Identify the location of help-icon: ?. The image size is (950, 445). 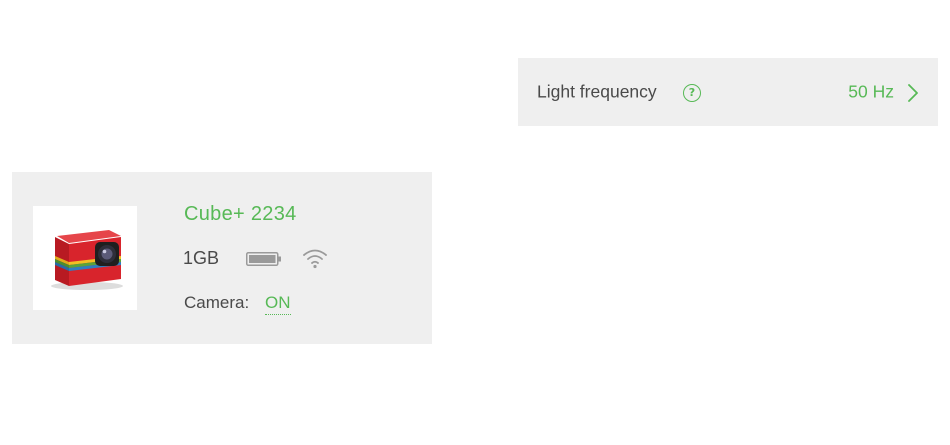
(692, 93).